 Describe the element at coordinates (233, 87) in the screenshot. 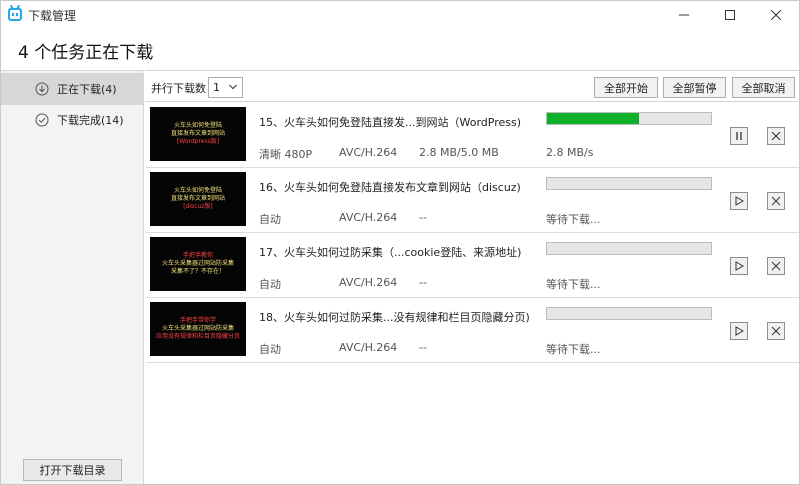

I see `chevron-down-icon` at that location.